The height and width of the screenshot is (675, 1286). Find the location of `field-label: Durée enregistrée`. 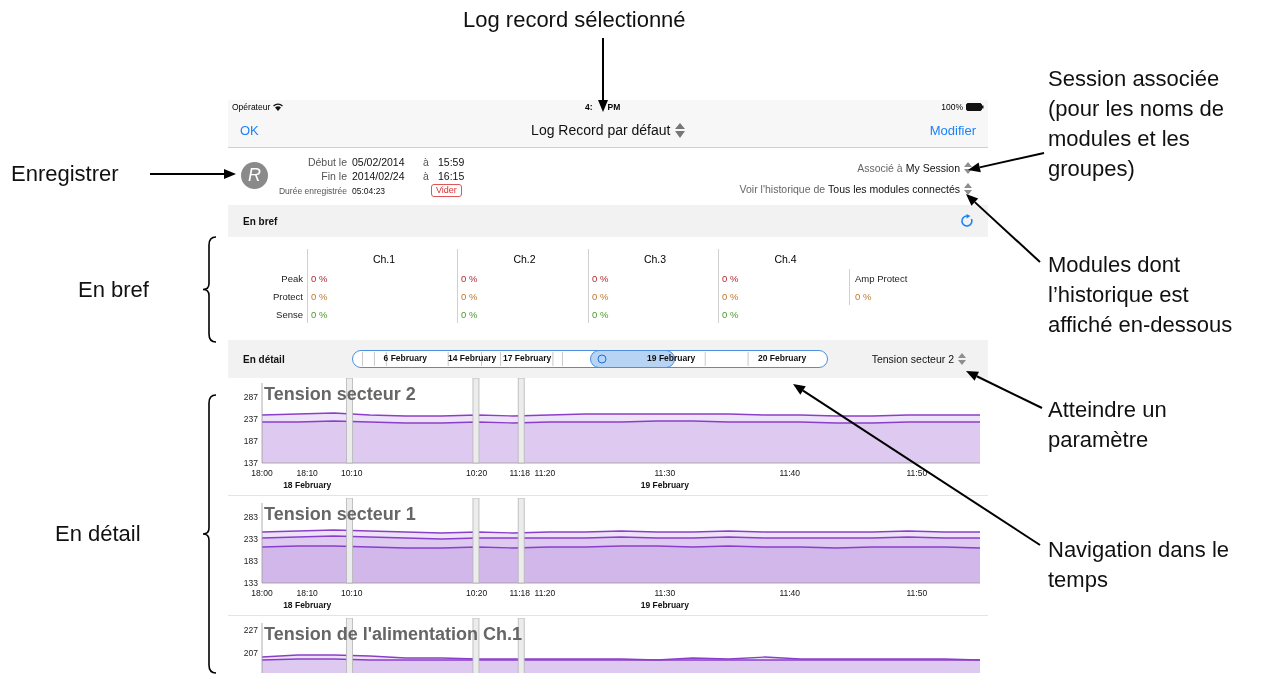

field-label: Durée enregistrée is located at coordinates (312, 190).